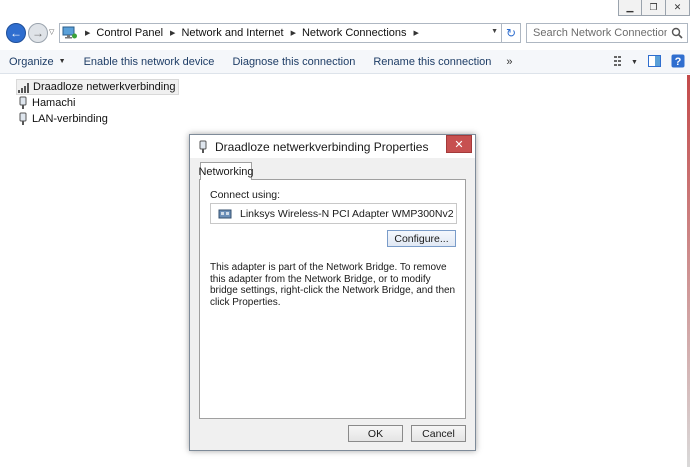 The height and width of the screenshot is (467, 690). What do you see at coordinates (375, 433) in the screenshot?
I see `ok-button: OK` at bounding box center [375, 433].